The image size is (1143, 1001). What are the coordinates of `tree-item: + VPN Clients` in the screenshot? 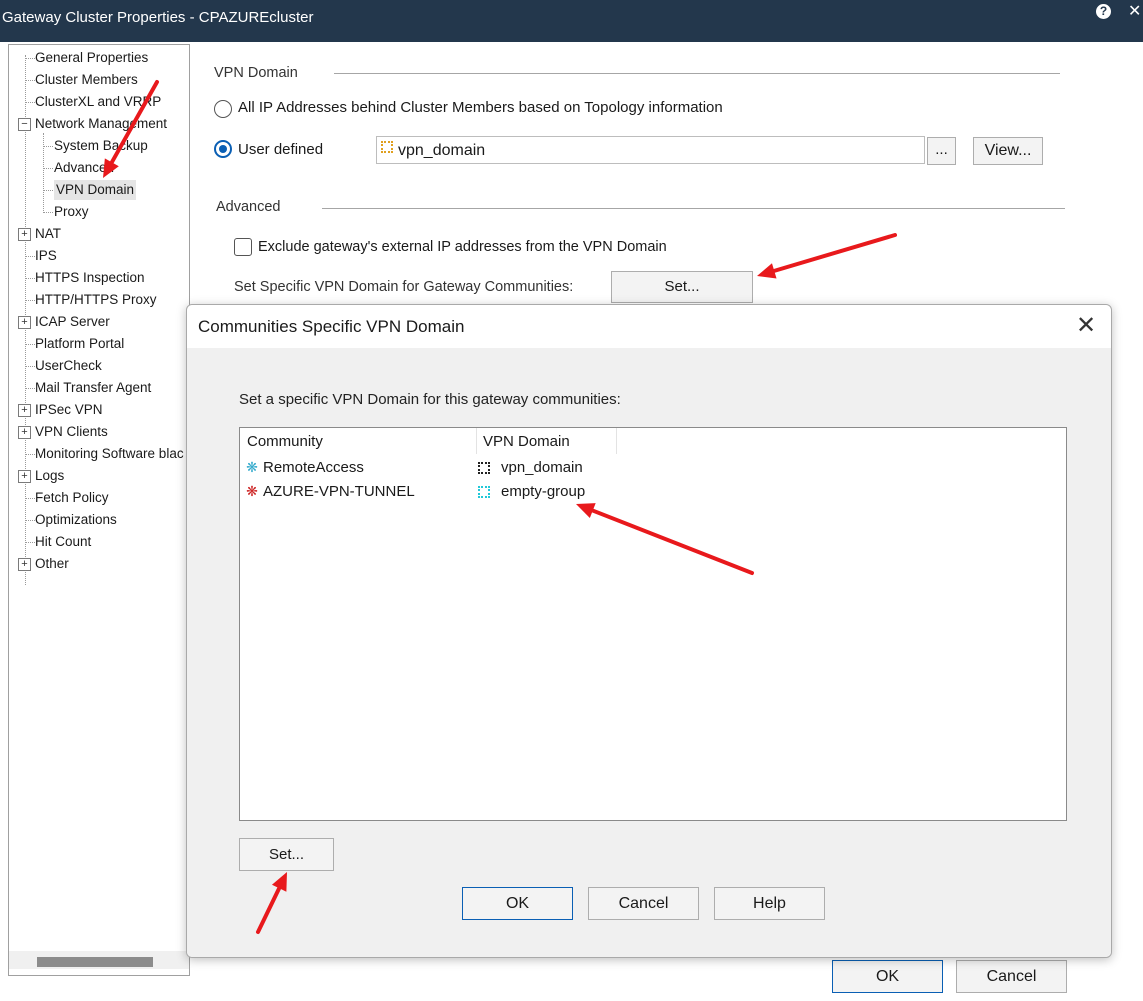 It's located at (99, 432).